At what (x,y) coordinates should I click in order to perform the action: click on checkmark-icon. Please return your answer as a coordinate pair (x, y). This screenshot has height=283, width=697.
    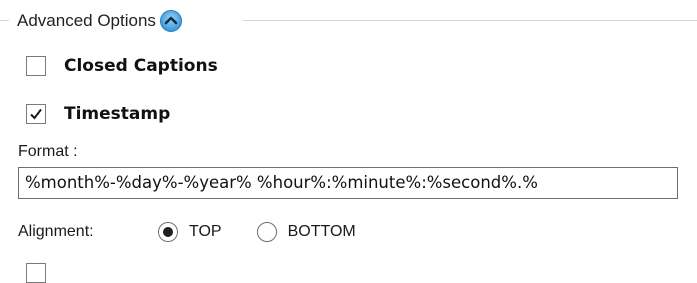
    Looking at the image, I should click on (36, 114).